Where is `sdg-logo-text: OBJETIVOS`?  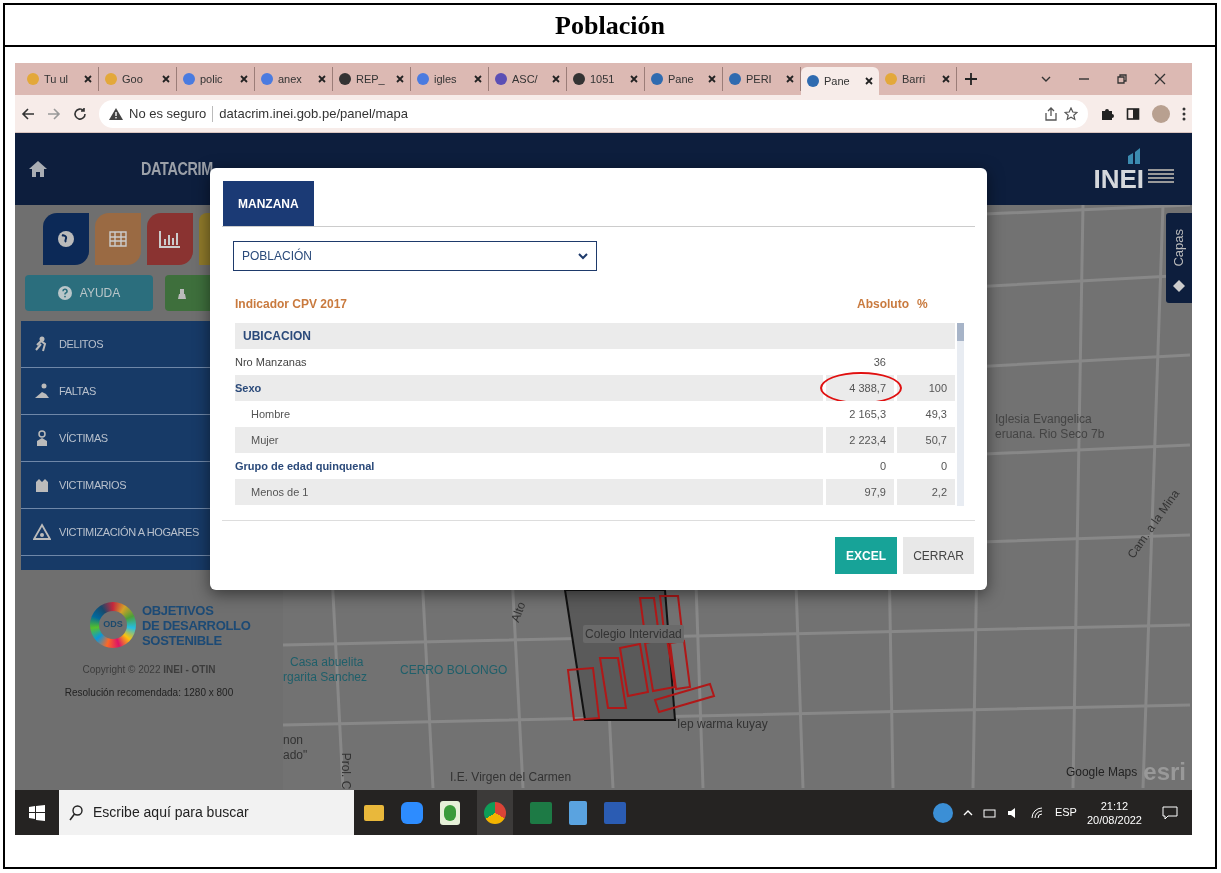 sdg-logo-text: OBJETIVOS is located at coordinates (178, 610).